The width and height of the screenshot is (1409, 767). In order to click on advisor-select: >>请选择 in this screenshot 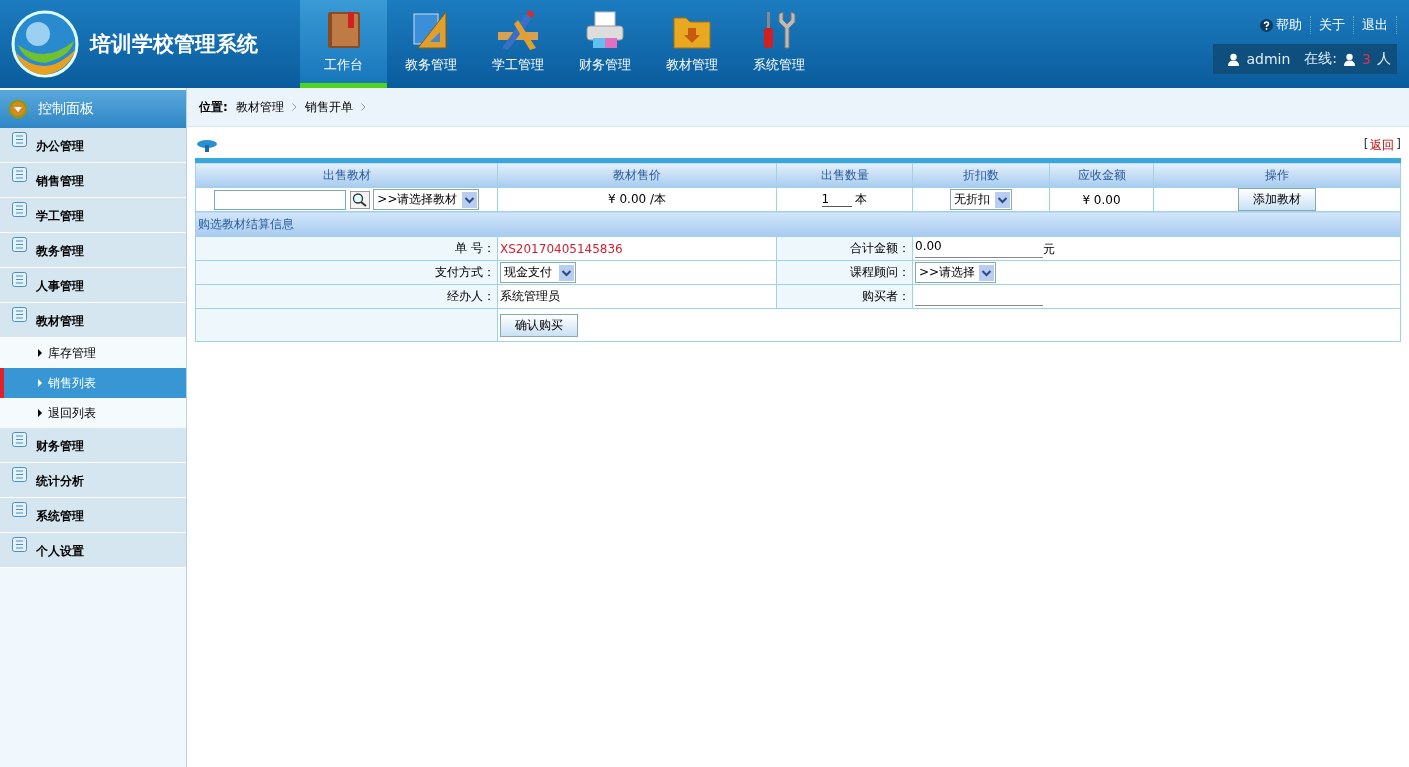, I will do `click(956, 272)`.